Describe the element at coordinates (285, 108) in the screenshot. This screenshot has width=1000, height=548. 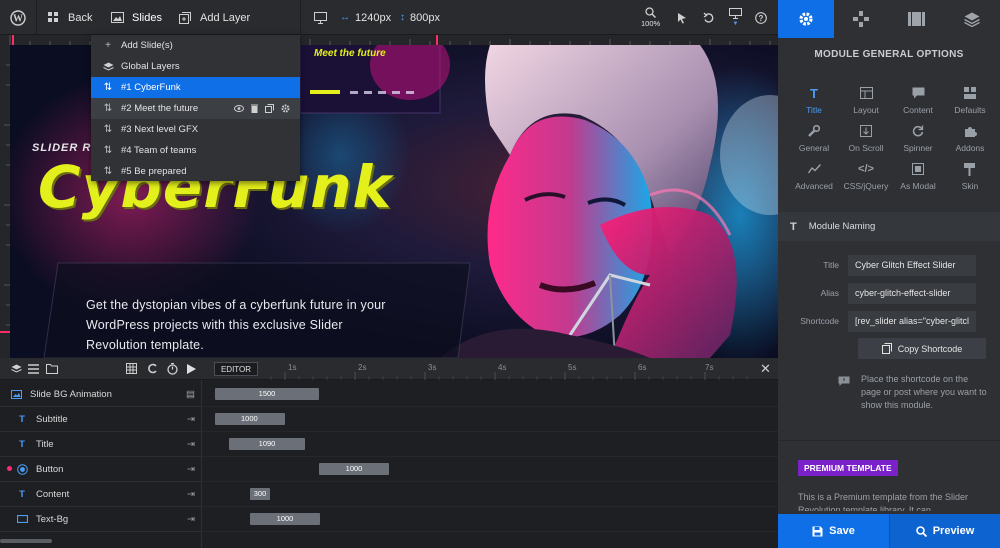
I see `settings-icon` at that location.